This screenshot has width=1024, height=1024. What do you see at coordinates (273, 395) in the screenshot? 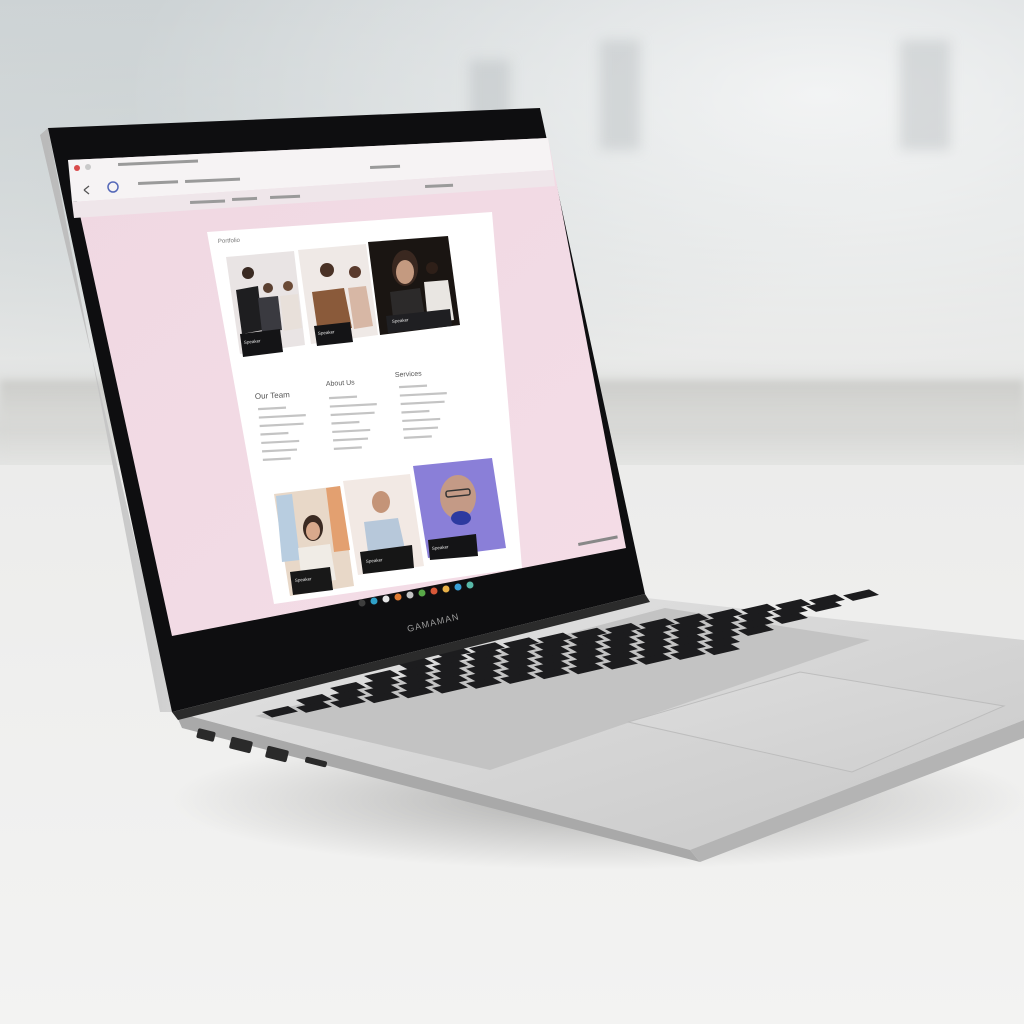
I see `section-title: Our Team` at bounding box center [273, 395].